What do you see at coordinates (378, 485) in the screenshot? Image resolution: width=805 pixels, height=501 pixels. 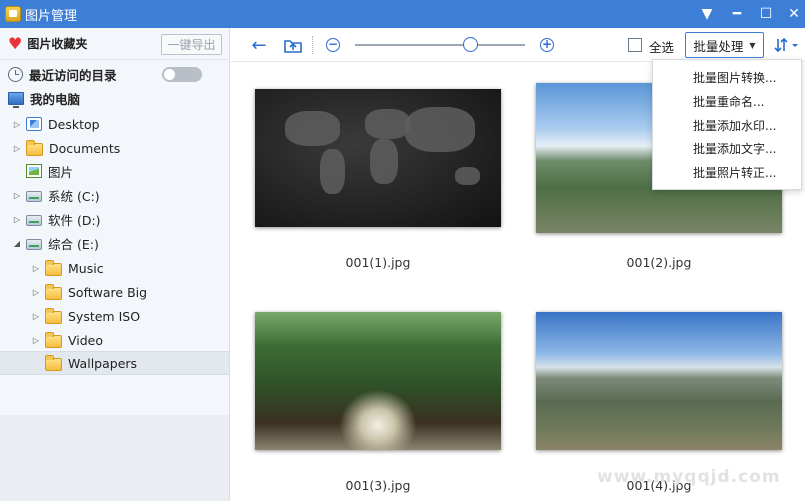 I see `file-name: 001(3).jpg` at bounding box center [378, 485].